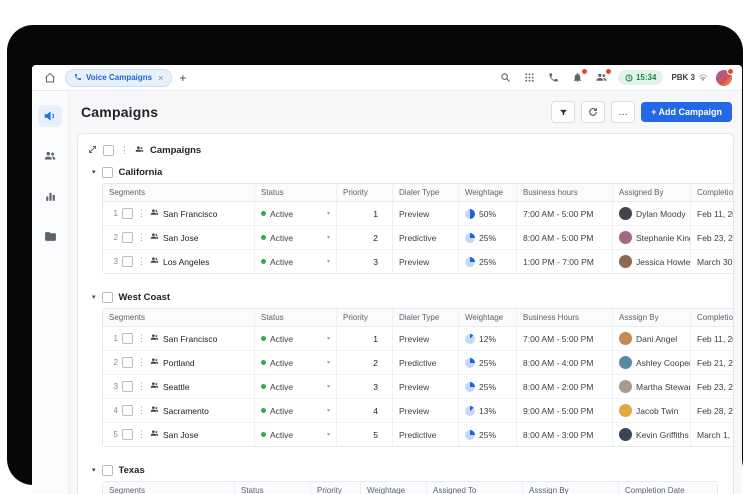  Describe the element at coordinates (593, 112) in the screenshot. I see `refresh-button` at that location.